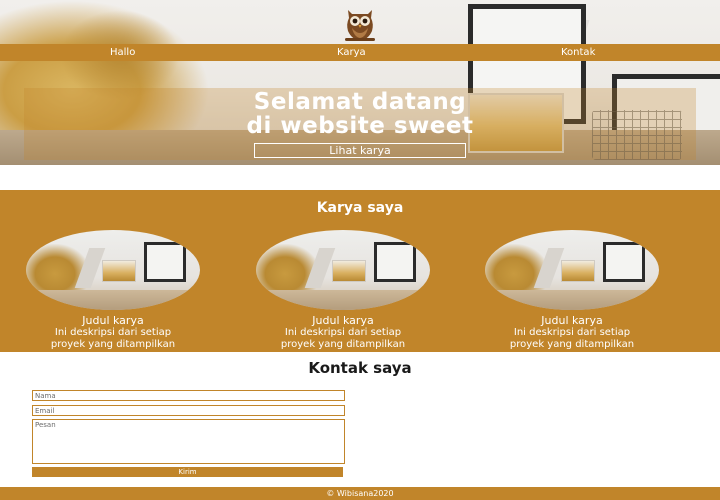 This screenshot has height=500, width=720. I want to click on owl-icon, so click(360, 23).